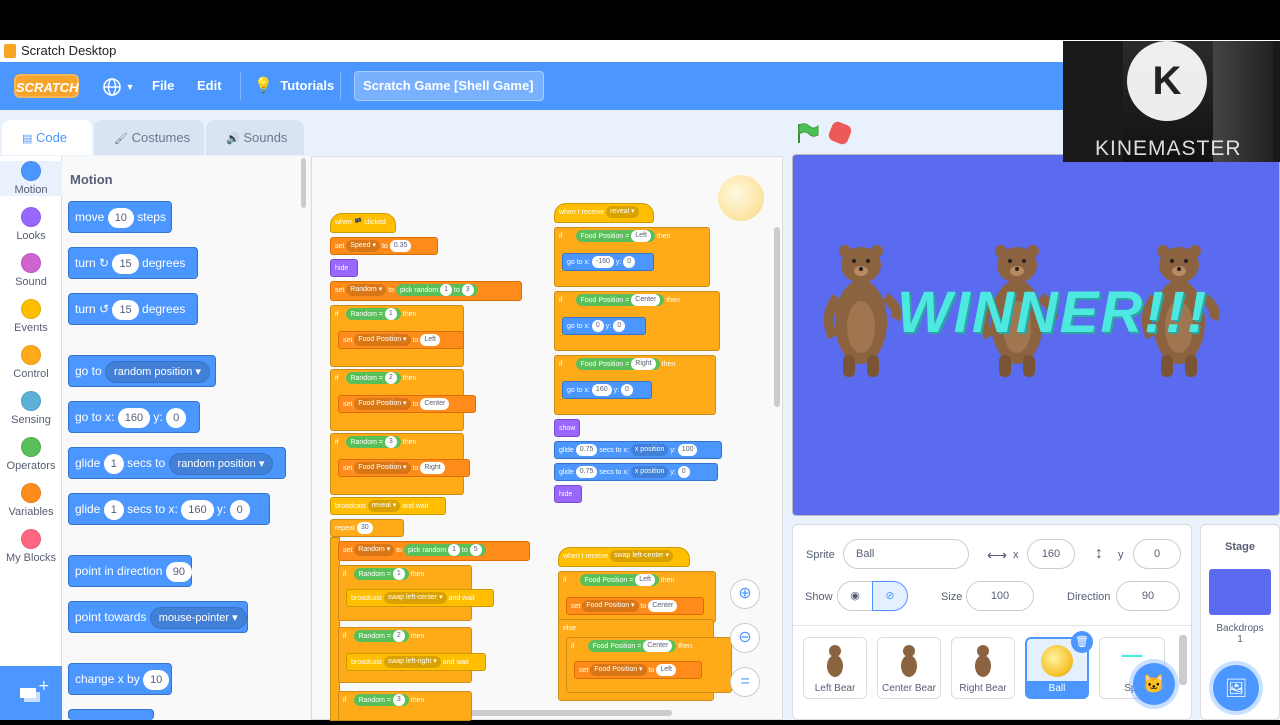 This screenshot has height=725, width=1280. What do you see at coordinates (46, 86) in the screenshot?
I see `scratch-logo: SCRATCH` at bounding box center [46, 86].